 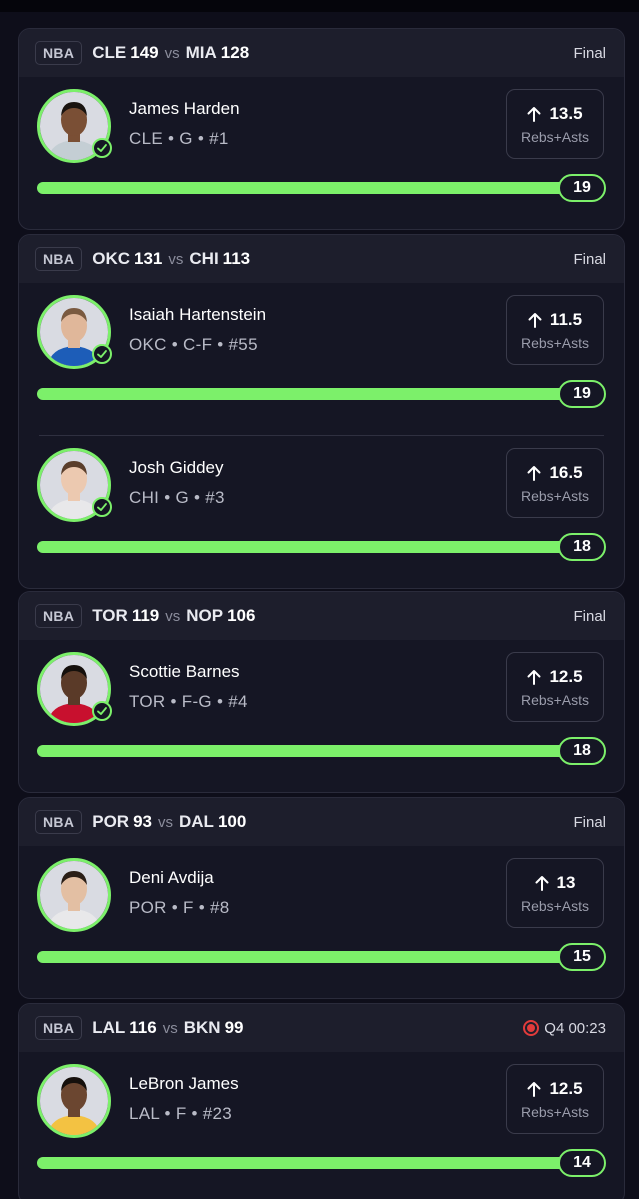 I want to click on home-team: NOP, so click(x=205, y=615).